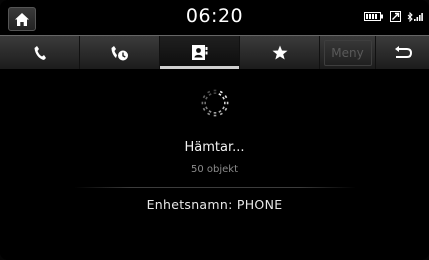 The image size is (429, 260). I want to click on back-arrow-icon, so click(403, 51).